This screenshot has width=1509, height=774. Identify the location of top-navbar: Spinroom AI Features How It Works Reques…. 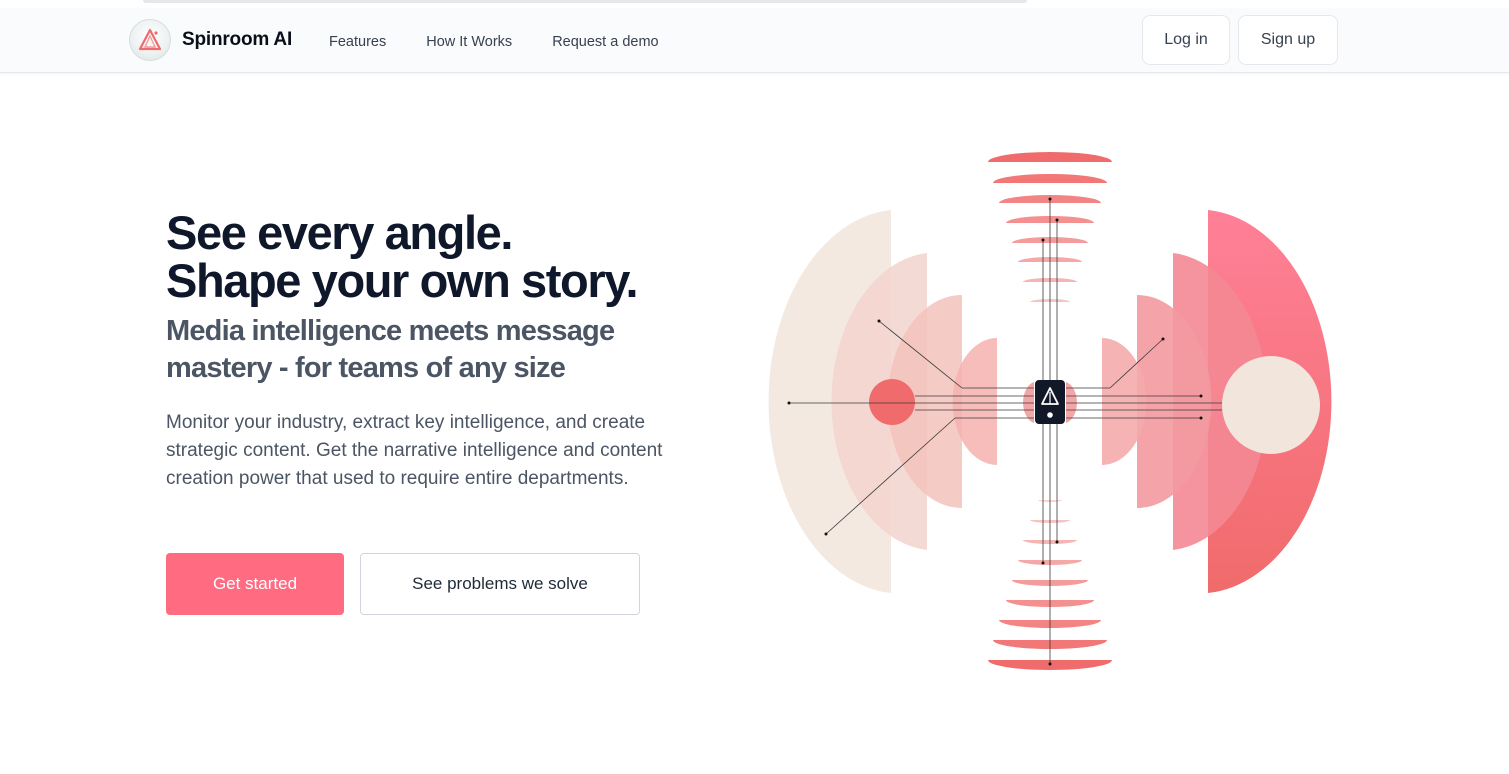
(754, 40).